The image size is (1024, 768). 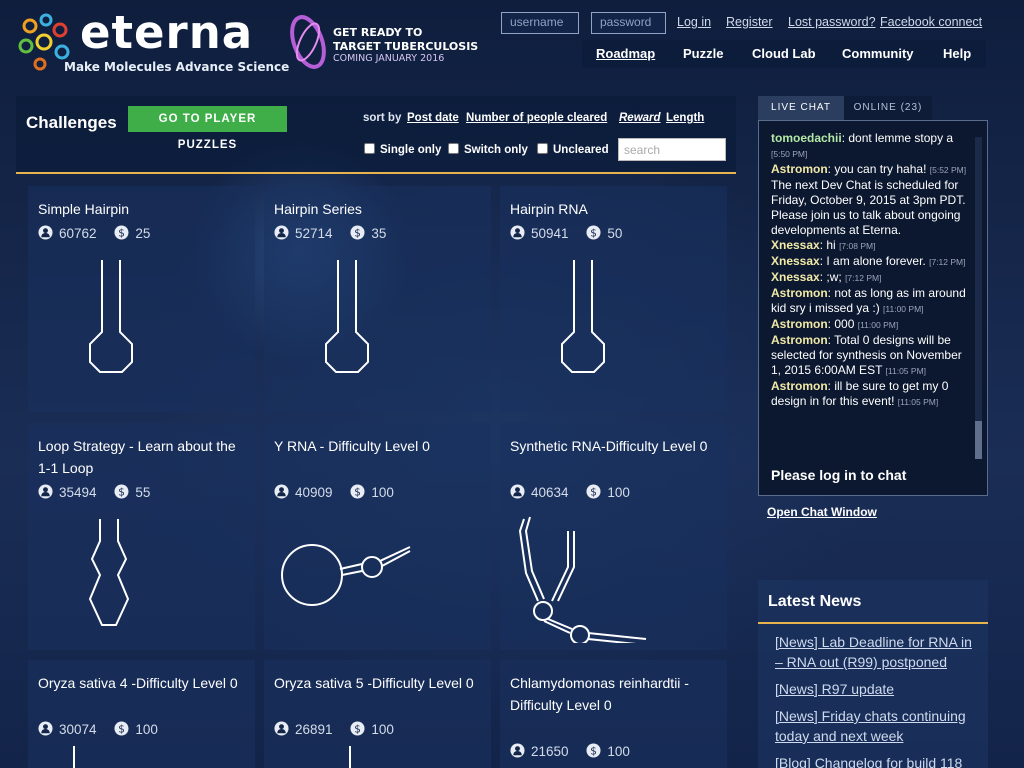 What do you see at coordinates (957, 53) in the screenshot?
I see `nav-help: Help` at bounding box center [957, 53].